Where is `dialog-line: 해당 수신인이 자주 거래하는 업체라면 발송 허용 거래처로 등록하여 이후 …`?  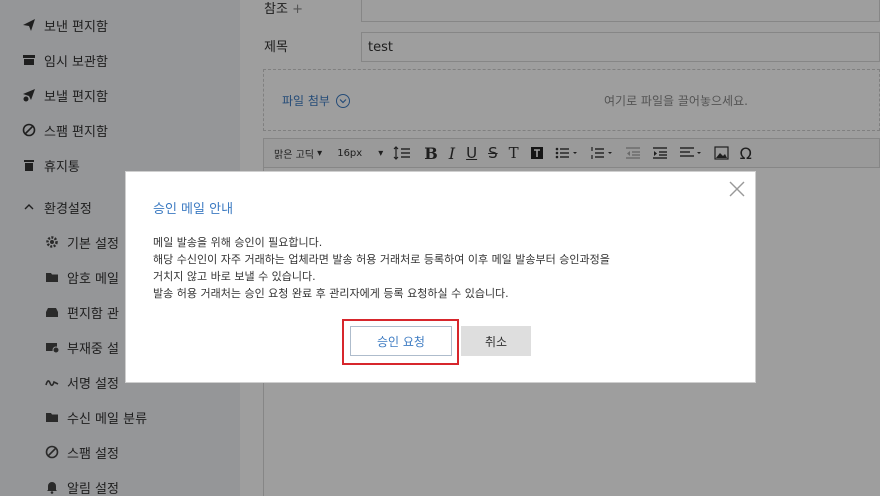
dialog-line: 해당 수신인이 자주 거래하는 업체라면 발송 허용 거래처로 등록하여 이후 … is located at coordinates (381, 259).